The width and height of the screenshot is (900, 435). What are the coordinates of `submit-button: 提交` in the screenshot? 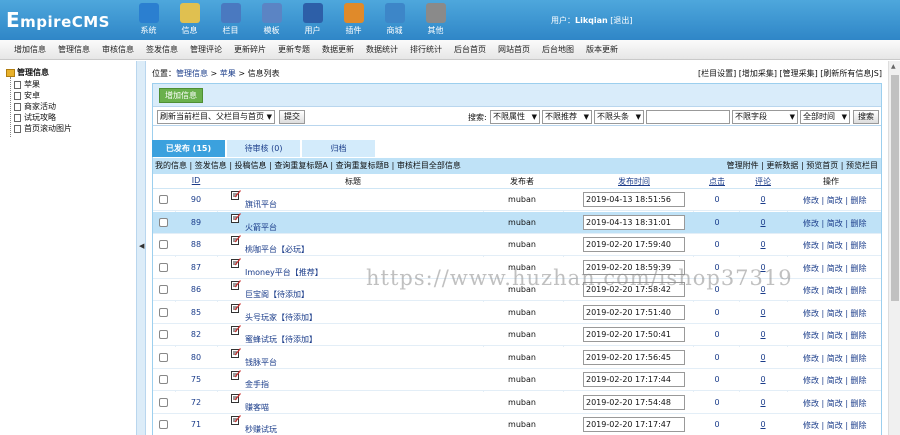 It's located at (292, 117).